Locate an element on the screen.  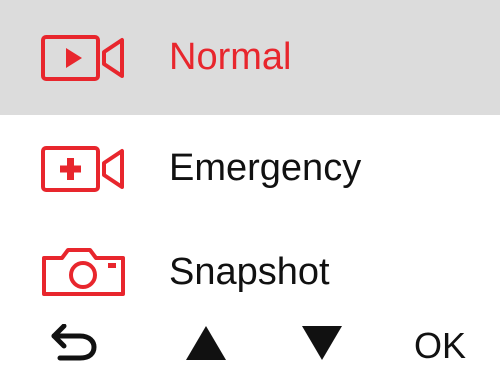
down-button is located at coordinates (322, 345).